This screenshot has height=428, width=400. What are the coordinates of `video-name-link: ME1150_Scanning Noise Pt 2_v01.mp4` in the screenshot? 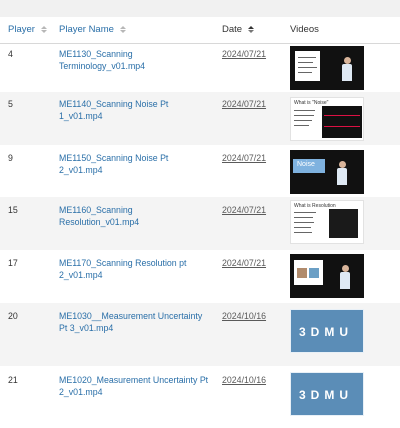 It's located at (134, 164).